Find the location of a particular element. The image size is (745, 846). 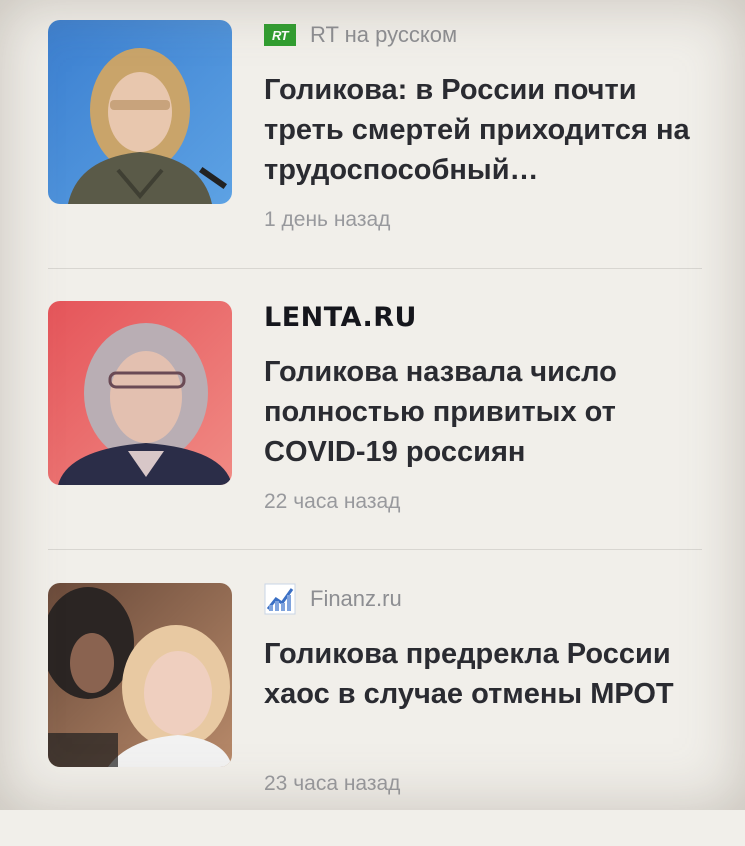

lenta-logo: LENTA.RU is located at coordinates (340, 317).